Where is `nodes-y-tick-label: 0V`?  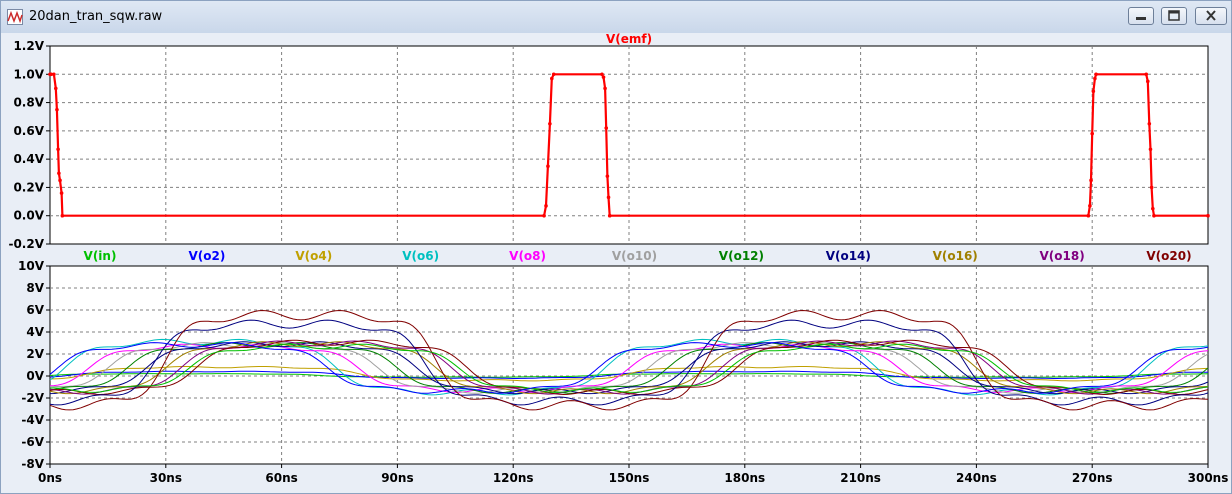
nodes-y-tick-label: 0V is located at coordinates (35, 376).